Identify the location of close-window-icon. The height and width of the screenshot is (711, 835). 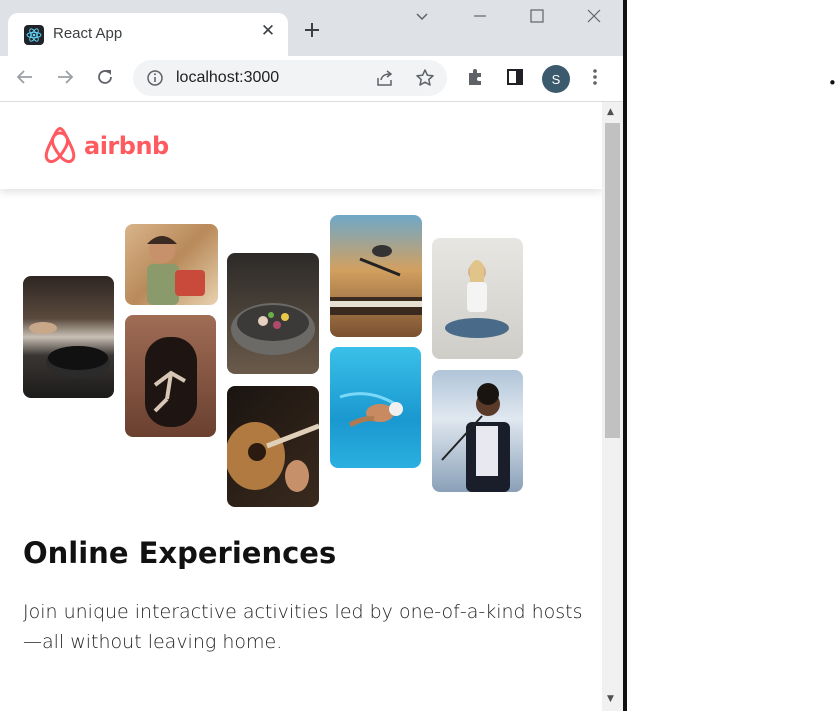
(594, 18).